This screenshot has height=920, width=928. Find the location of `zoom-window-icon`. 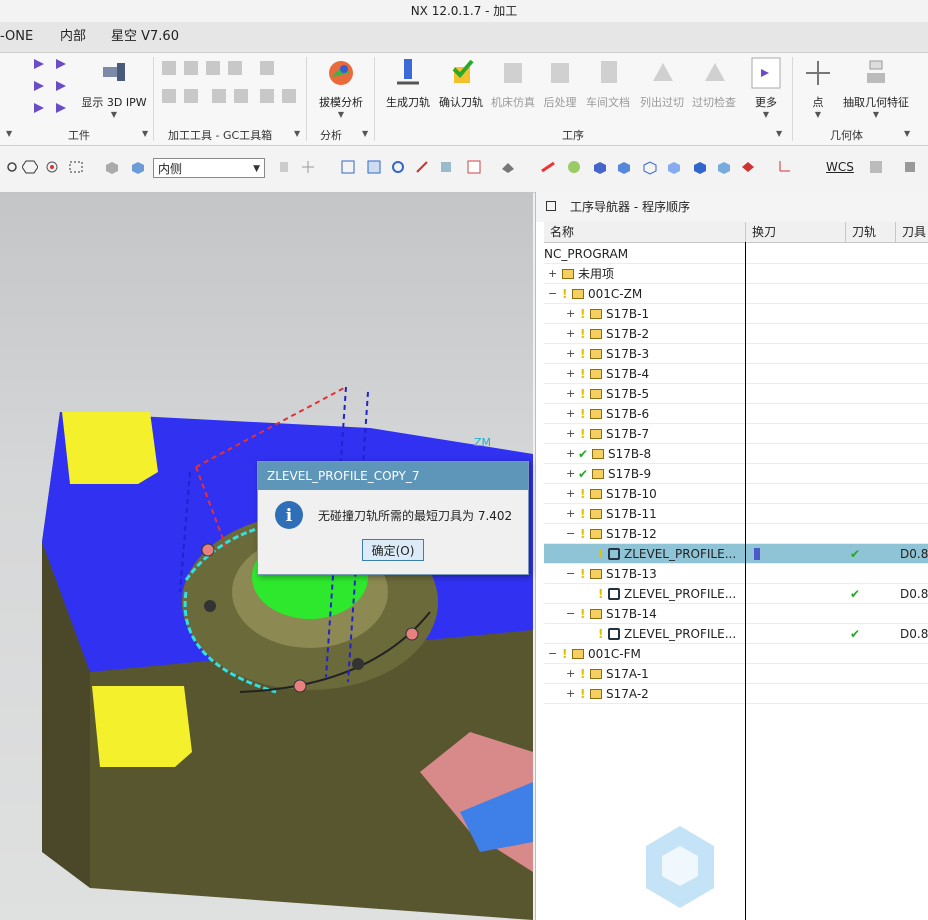

zoom-window-icon is located at coordinates (374, 167).